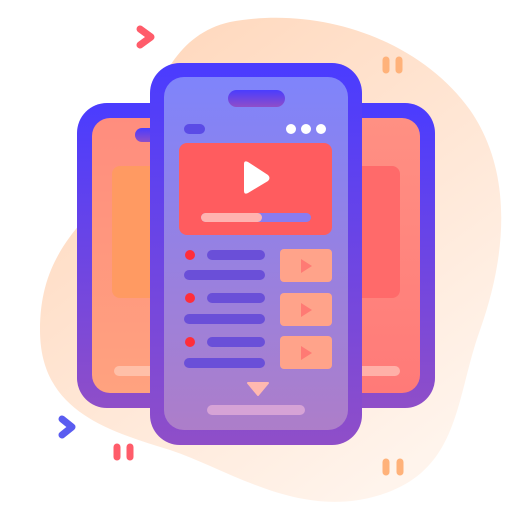 Image resolution: width=512 pixels, height=512 pixels. Describe the element at coordinates (256, 98) in the screenshot. I see `phone-notch` at that location.